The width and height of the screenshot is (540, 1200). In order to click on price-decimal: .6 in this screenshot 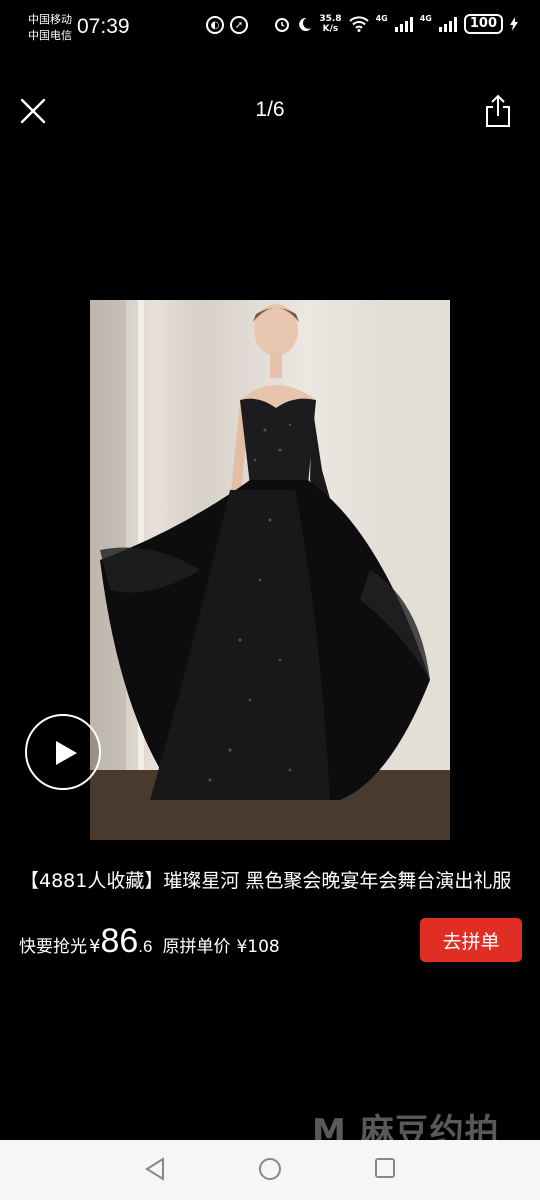, I will do `click(145, 946)`.